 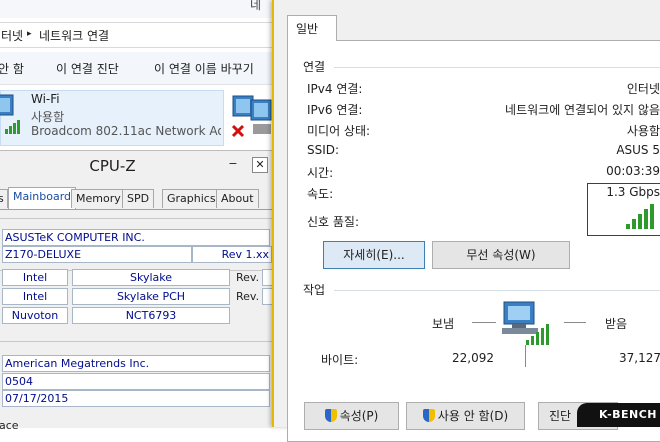 I want to click on breadcrumb-internet: 터넷, so click(x=12, y=35).